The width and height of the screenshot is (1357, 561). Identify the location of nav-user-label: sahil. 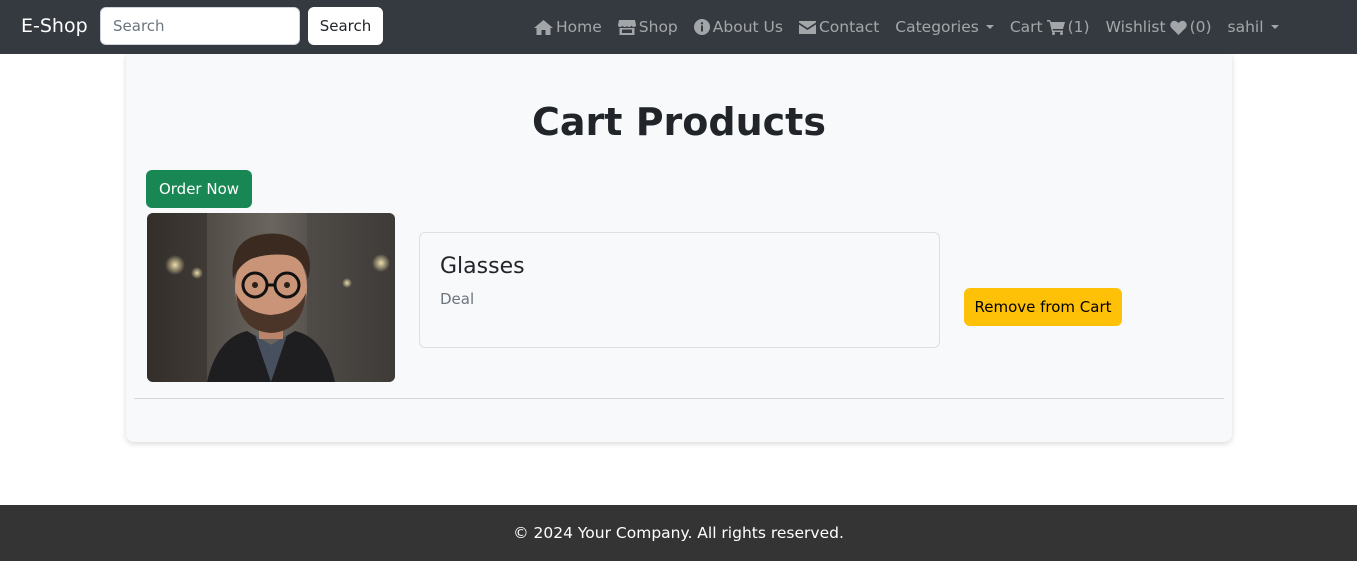
(1245, 27).